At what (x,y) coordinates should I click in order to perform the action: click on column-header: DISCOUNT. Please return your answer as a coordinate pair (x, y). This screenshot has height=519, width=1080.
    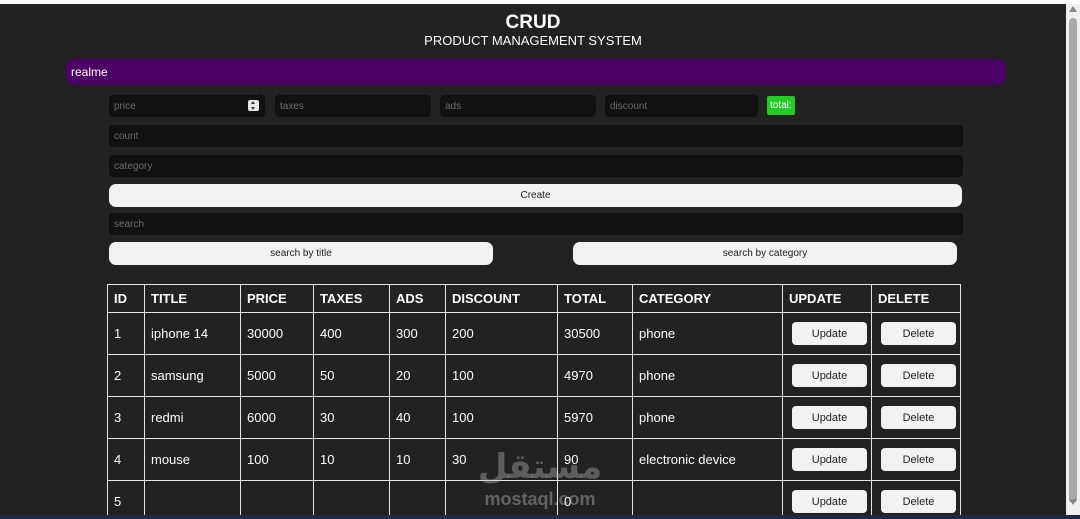
    Looking at the image, I should click on (501, 298).